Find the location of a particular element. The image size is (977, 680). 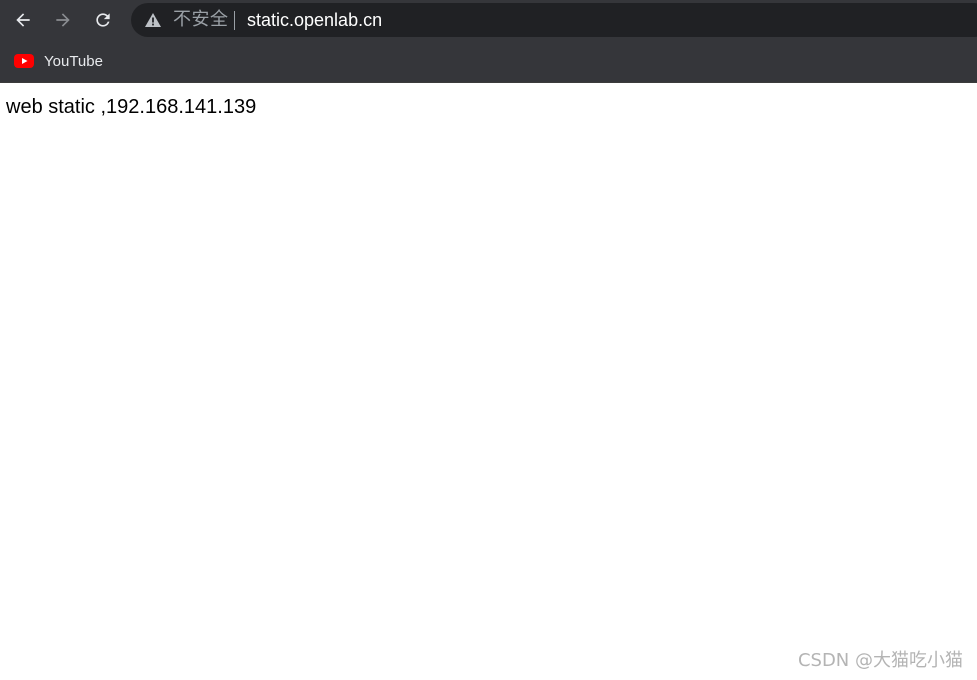

security-status-label: 不安全 is located at coordinates (201, 20).